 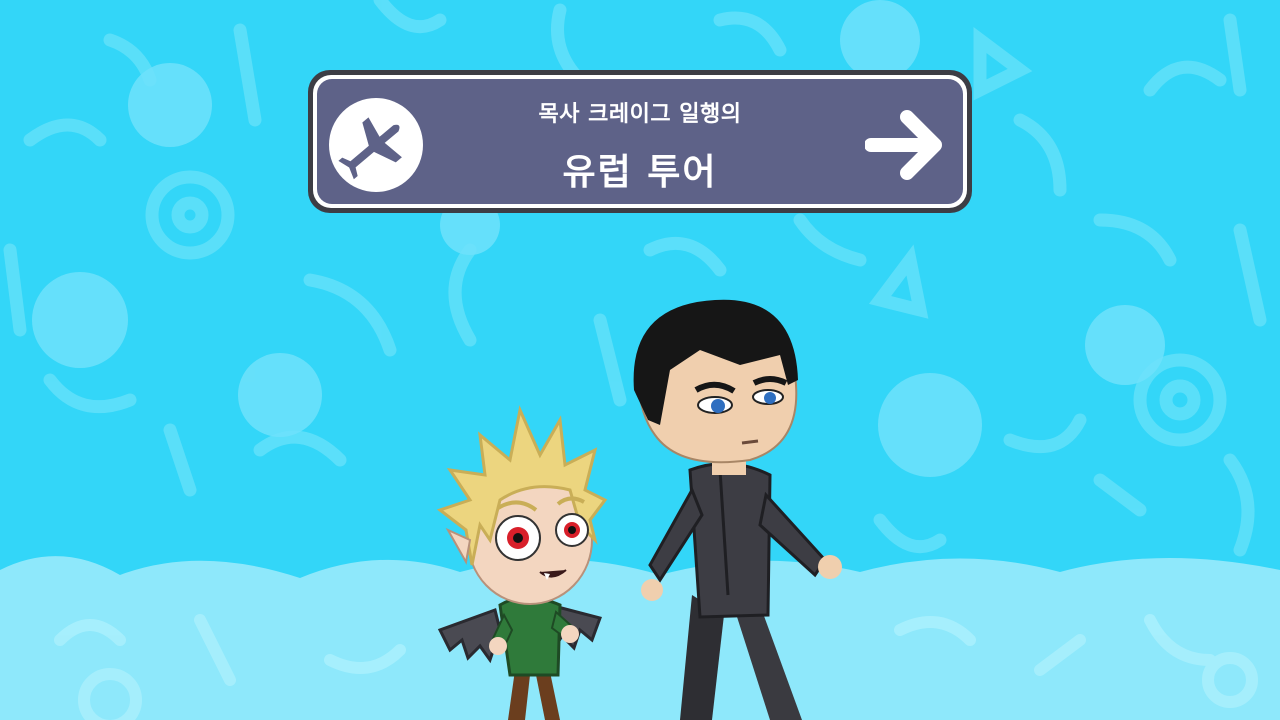 I want to click on banner-face: 목사 크레이그 일행의 유럽 투어, so click(x=640, y=141).